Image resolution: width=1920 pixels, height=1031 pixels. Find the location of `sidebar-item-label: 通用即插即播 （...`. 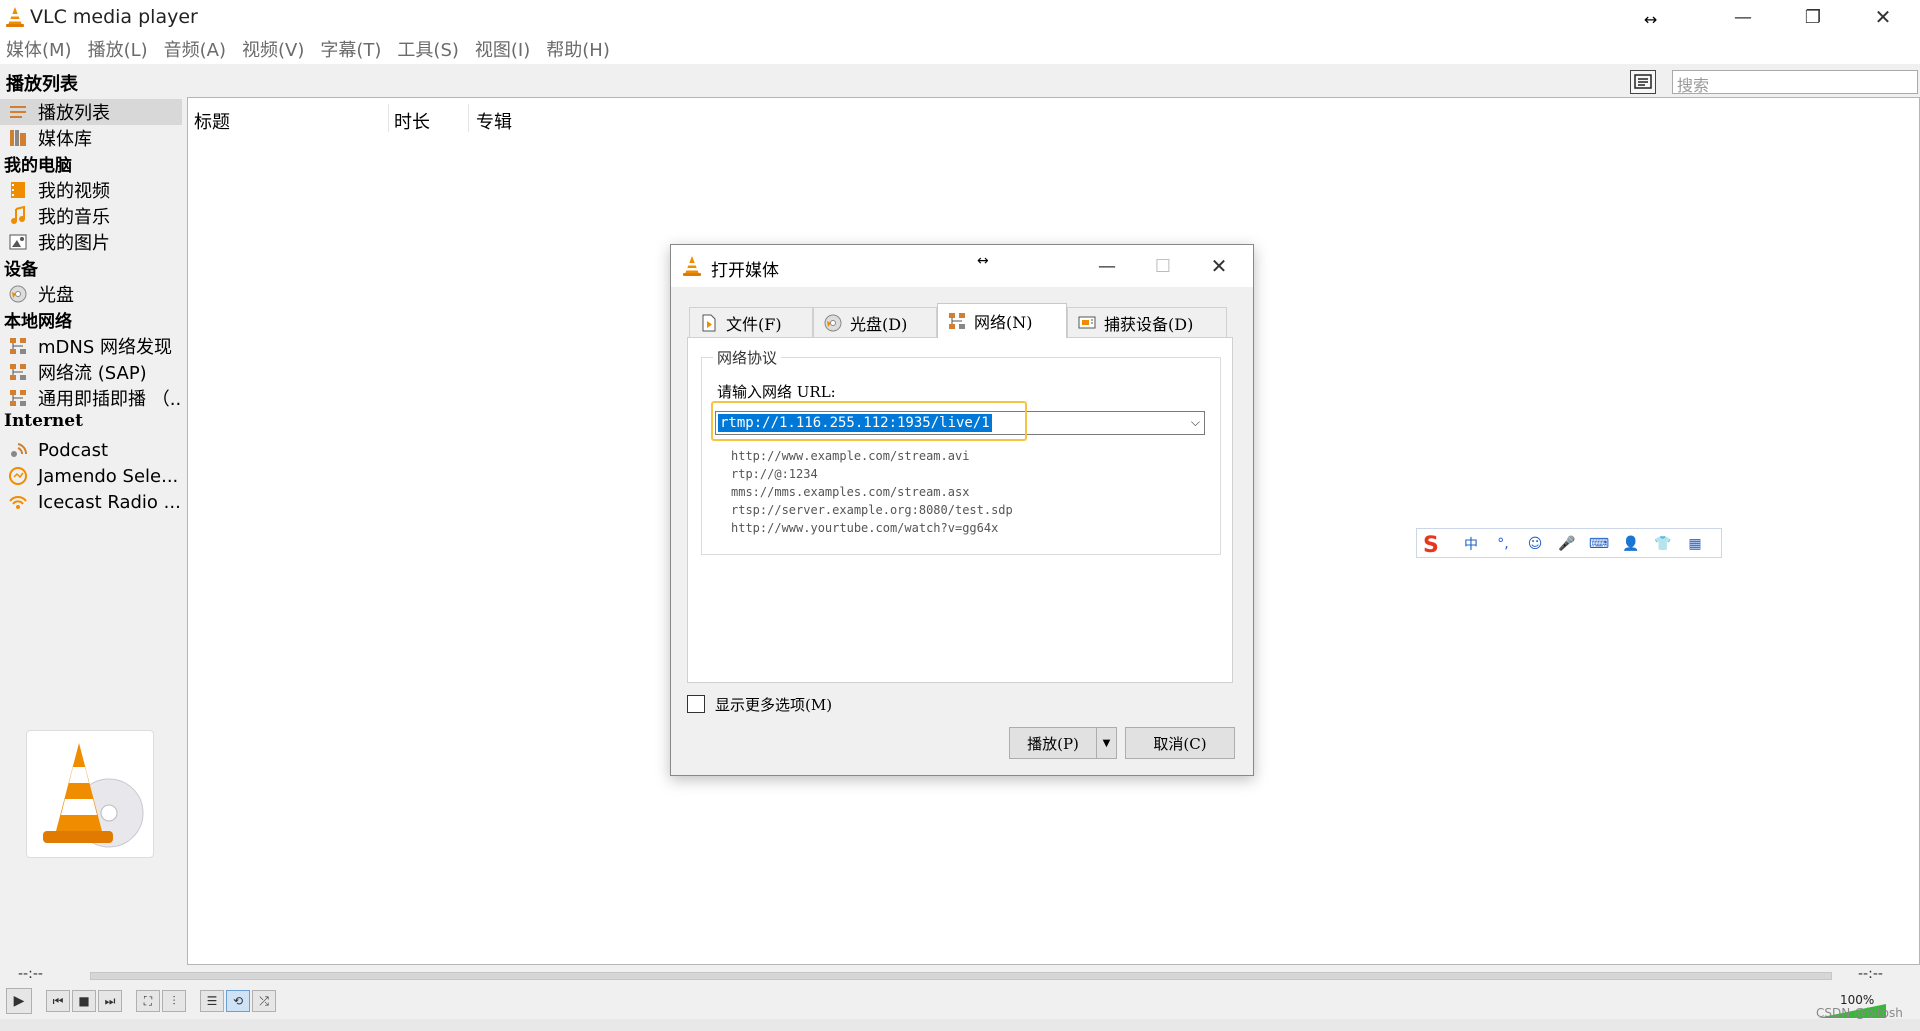

sidebar-item-label: 通用即插即播 （... is located at coordinates (110, 399).